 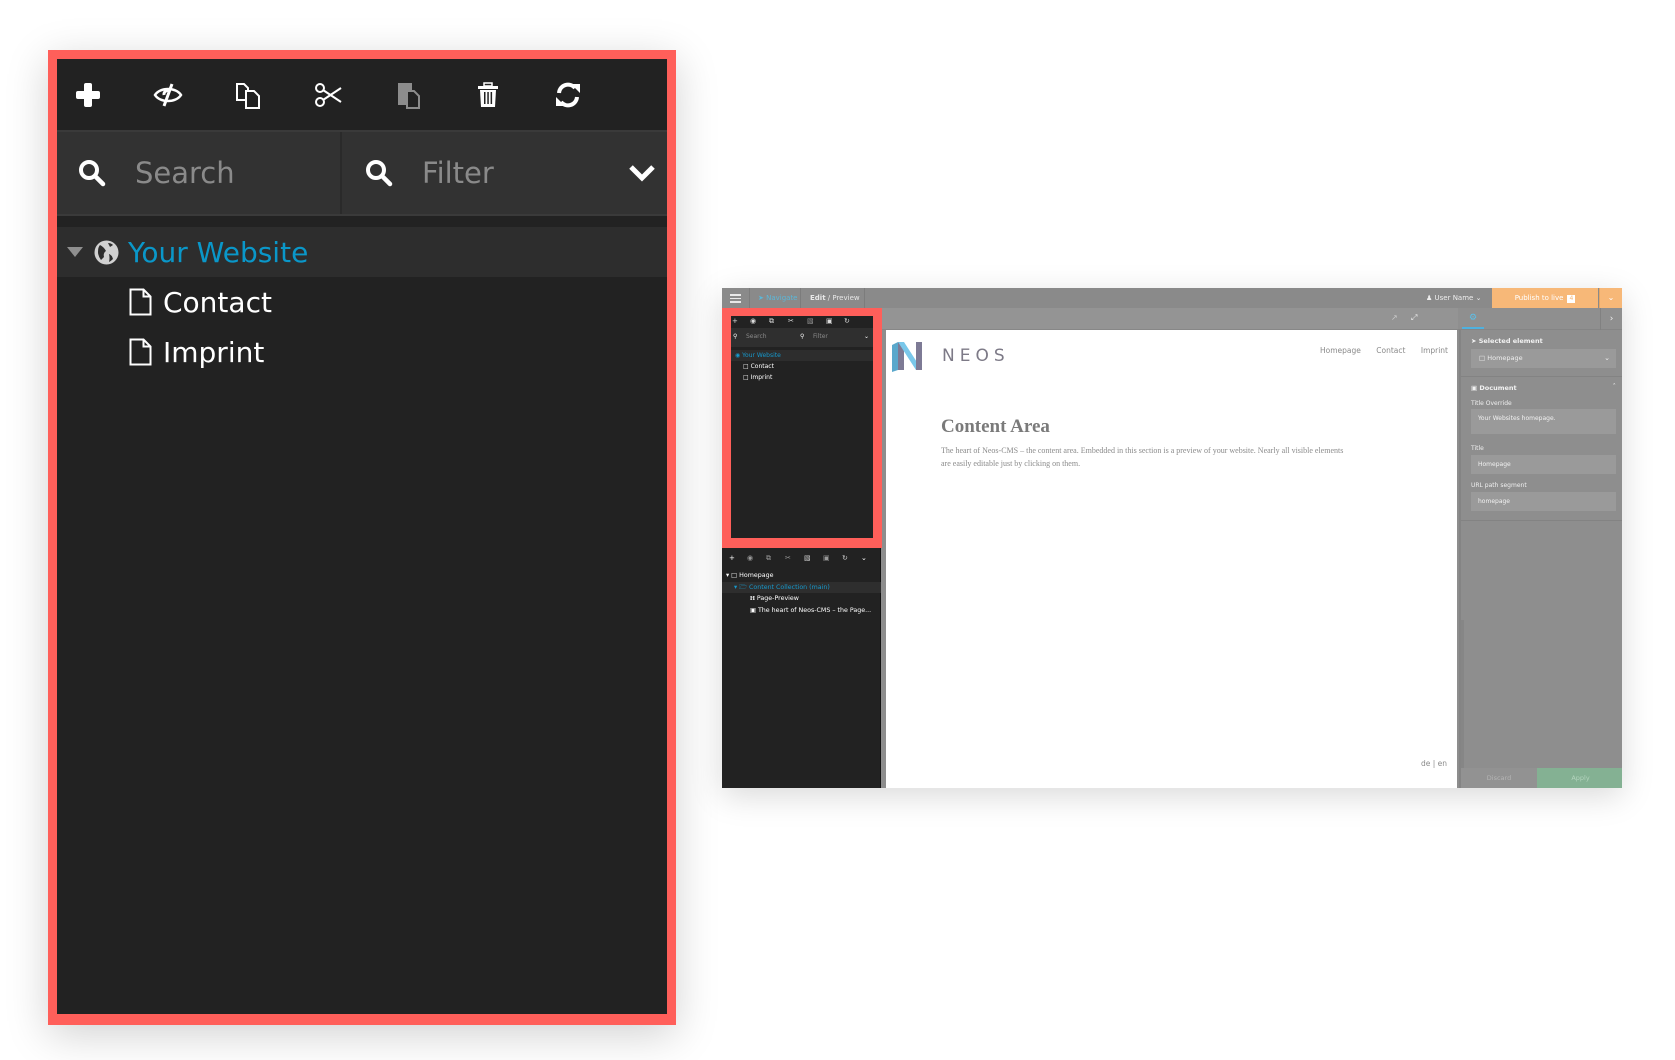 What do you see at coordinates (1615, 387) in the screenshot?
I see `chevron-up-icon: ˆ` at bounding box center [1615, 387].